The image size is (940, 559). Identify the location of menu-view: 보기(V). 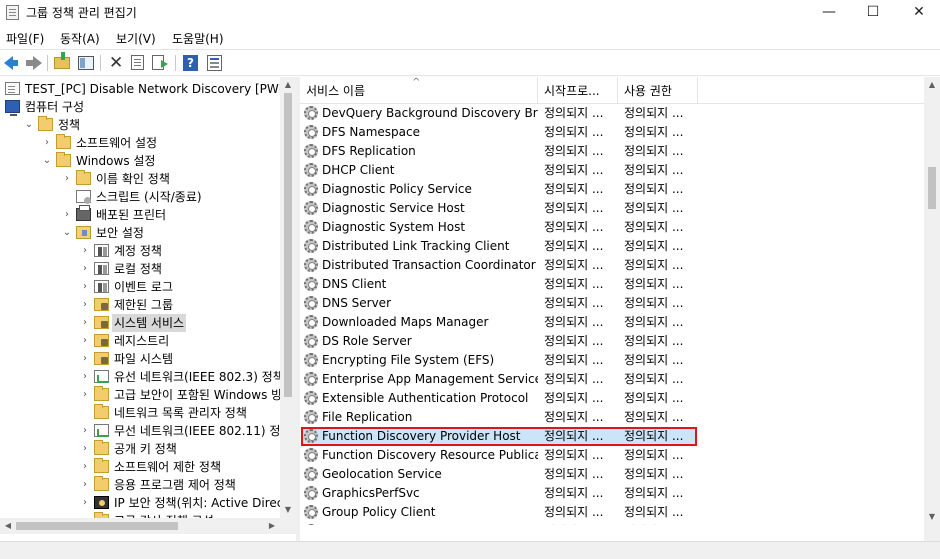
(136, 38).